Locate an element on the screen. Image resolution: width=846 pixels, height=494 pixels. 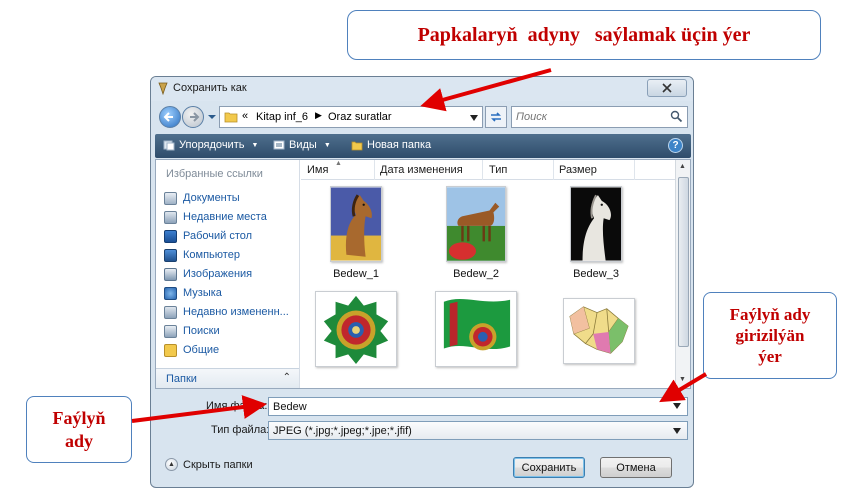
searches-icon is located at coordinates (170, 331).